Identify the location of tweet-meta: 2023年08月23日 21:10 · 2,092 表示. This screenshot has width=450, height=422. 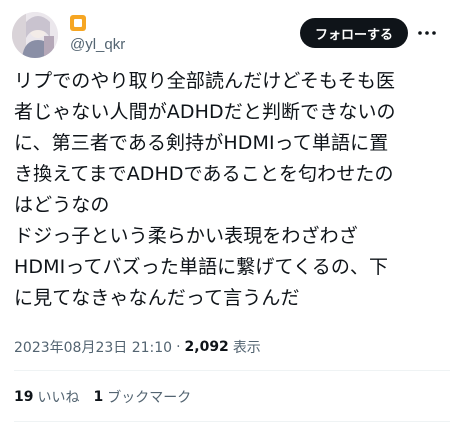
(137, 347).